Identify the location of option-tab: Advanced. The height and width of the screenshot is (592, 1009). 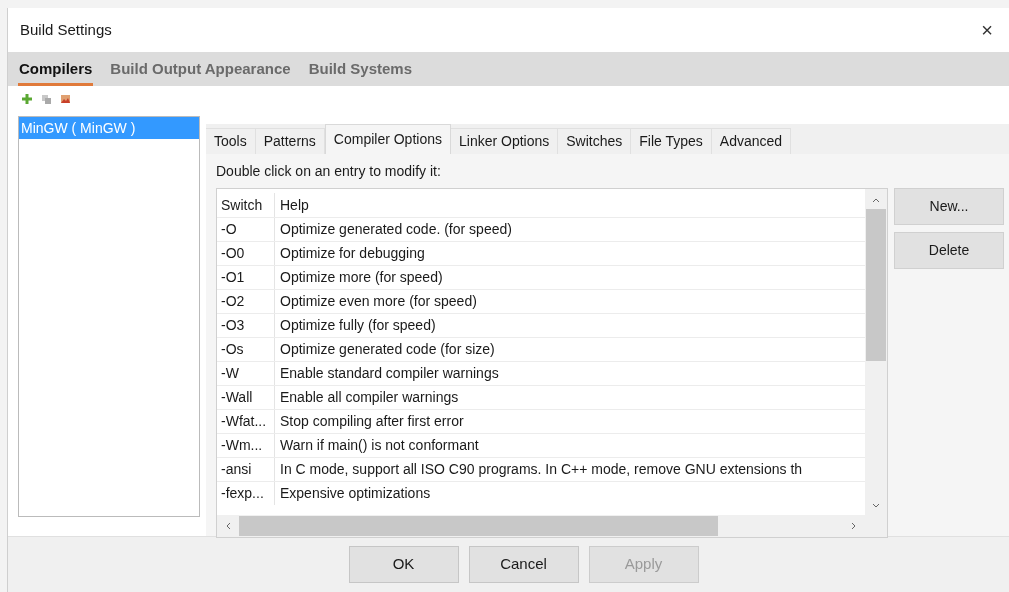
(751, 141).